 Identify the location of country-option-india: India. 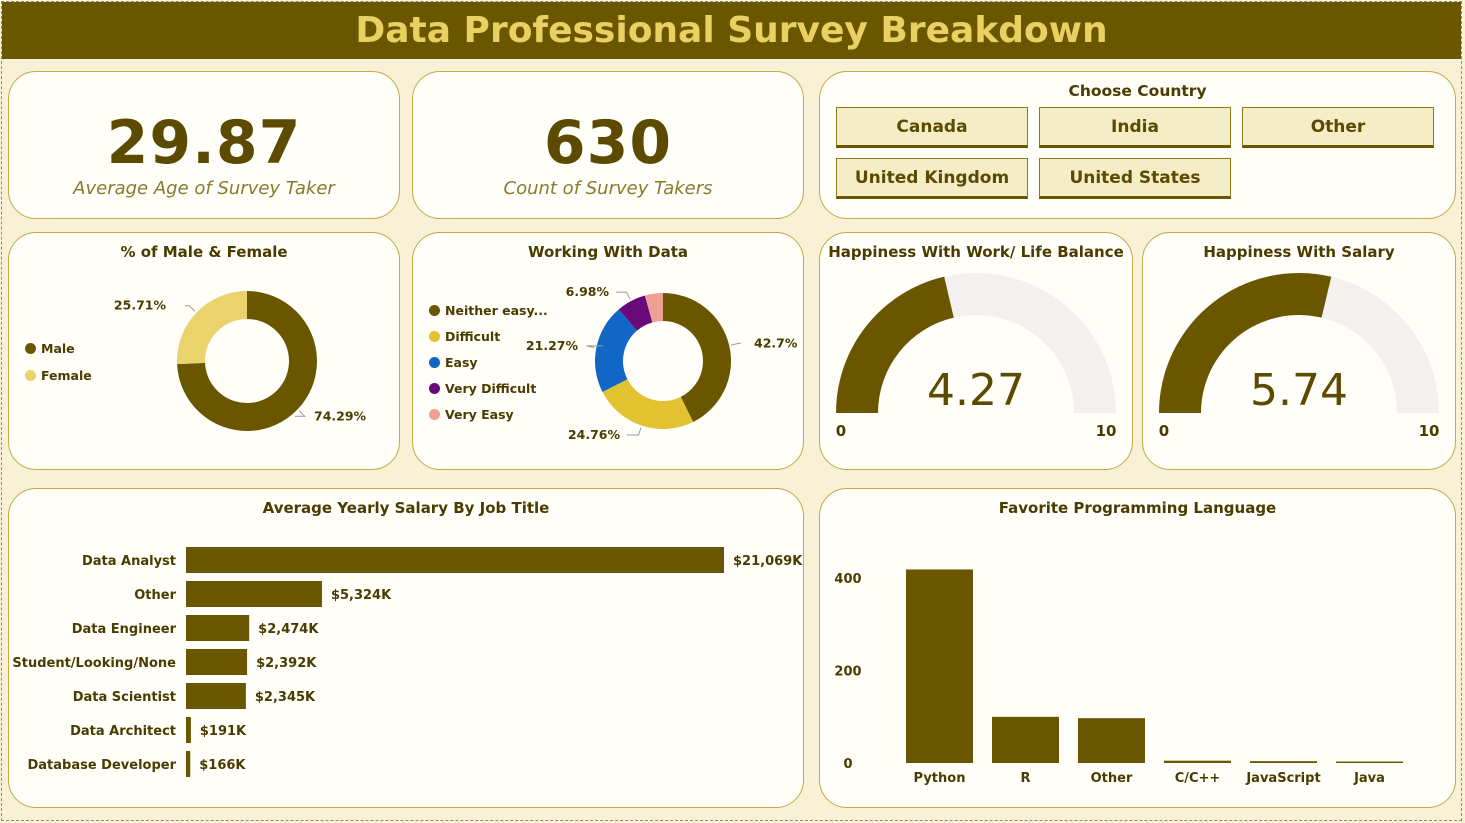
(1135, 127).